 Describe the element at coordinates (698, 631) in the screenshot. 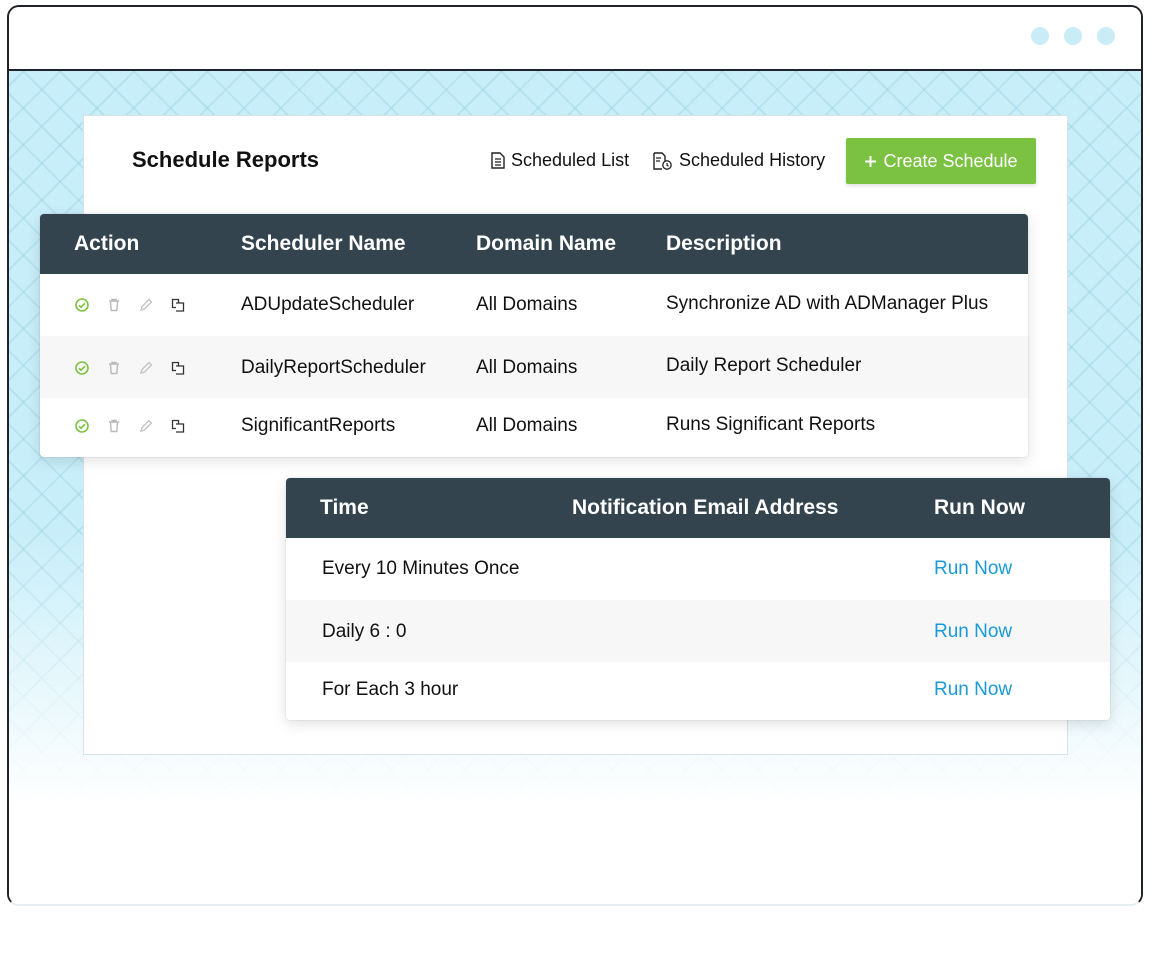

I see `table-row: Daily 6 : 0 Run Now` at that location.